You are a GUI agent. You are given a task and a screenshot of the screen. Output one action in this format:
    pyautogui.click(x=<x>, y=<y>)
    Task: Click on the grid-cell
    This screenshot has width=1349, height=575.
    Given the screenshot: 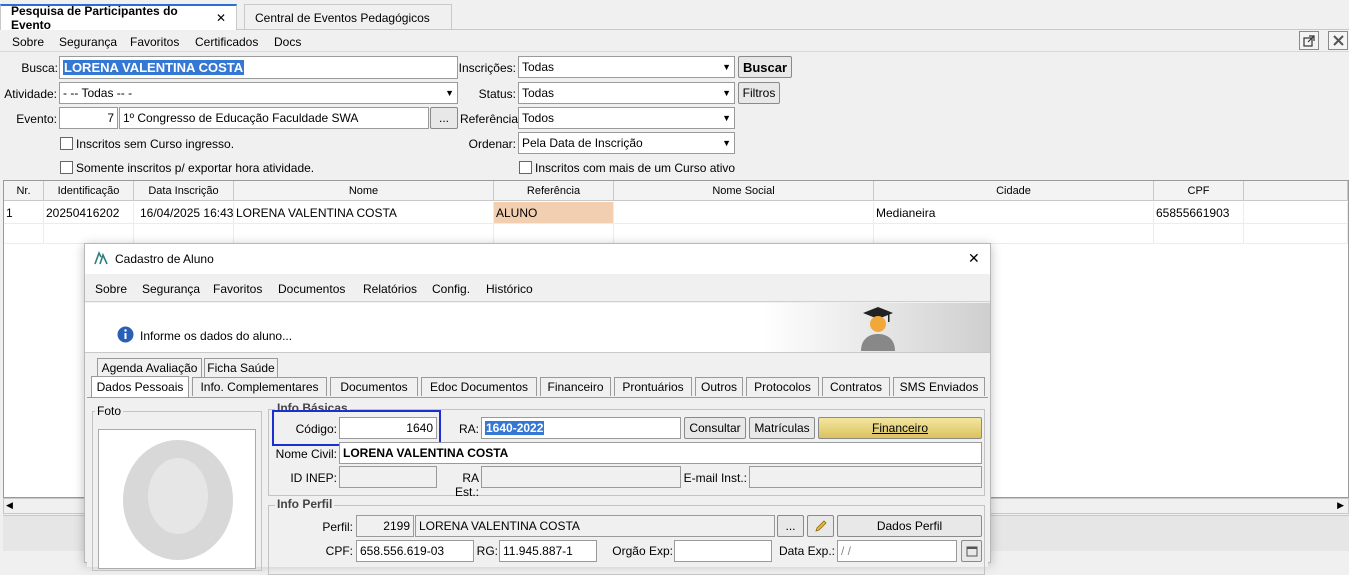 What is the action you would take?
    pyautogui.click(x=744, y=213)
    